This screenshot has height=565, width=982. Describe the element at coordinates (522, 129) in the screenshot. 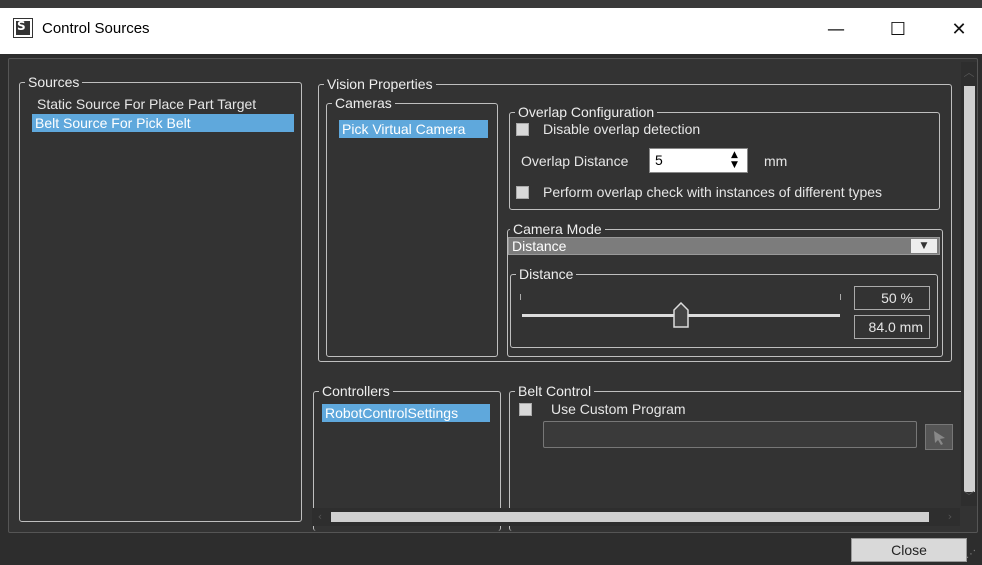

I see `disable-overlap-checkbox` at that location.